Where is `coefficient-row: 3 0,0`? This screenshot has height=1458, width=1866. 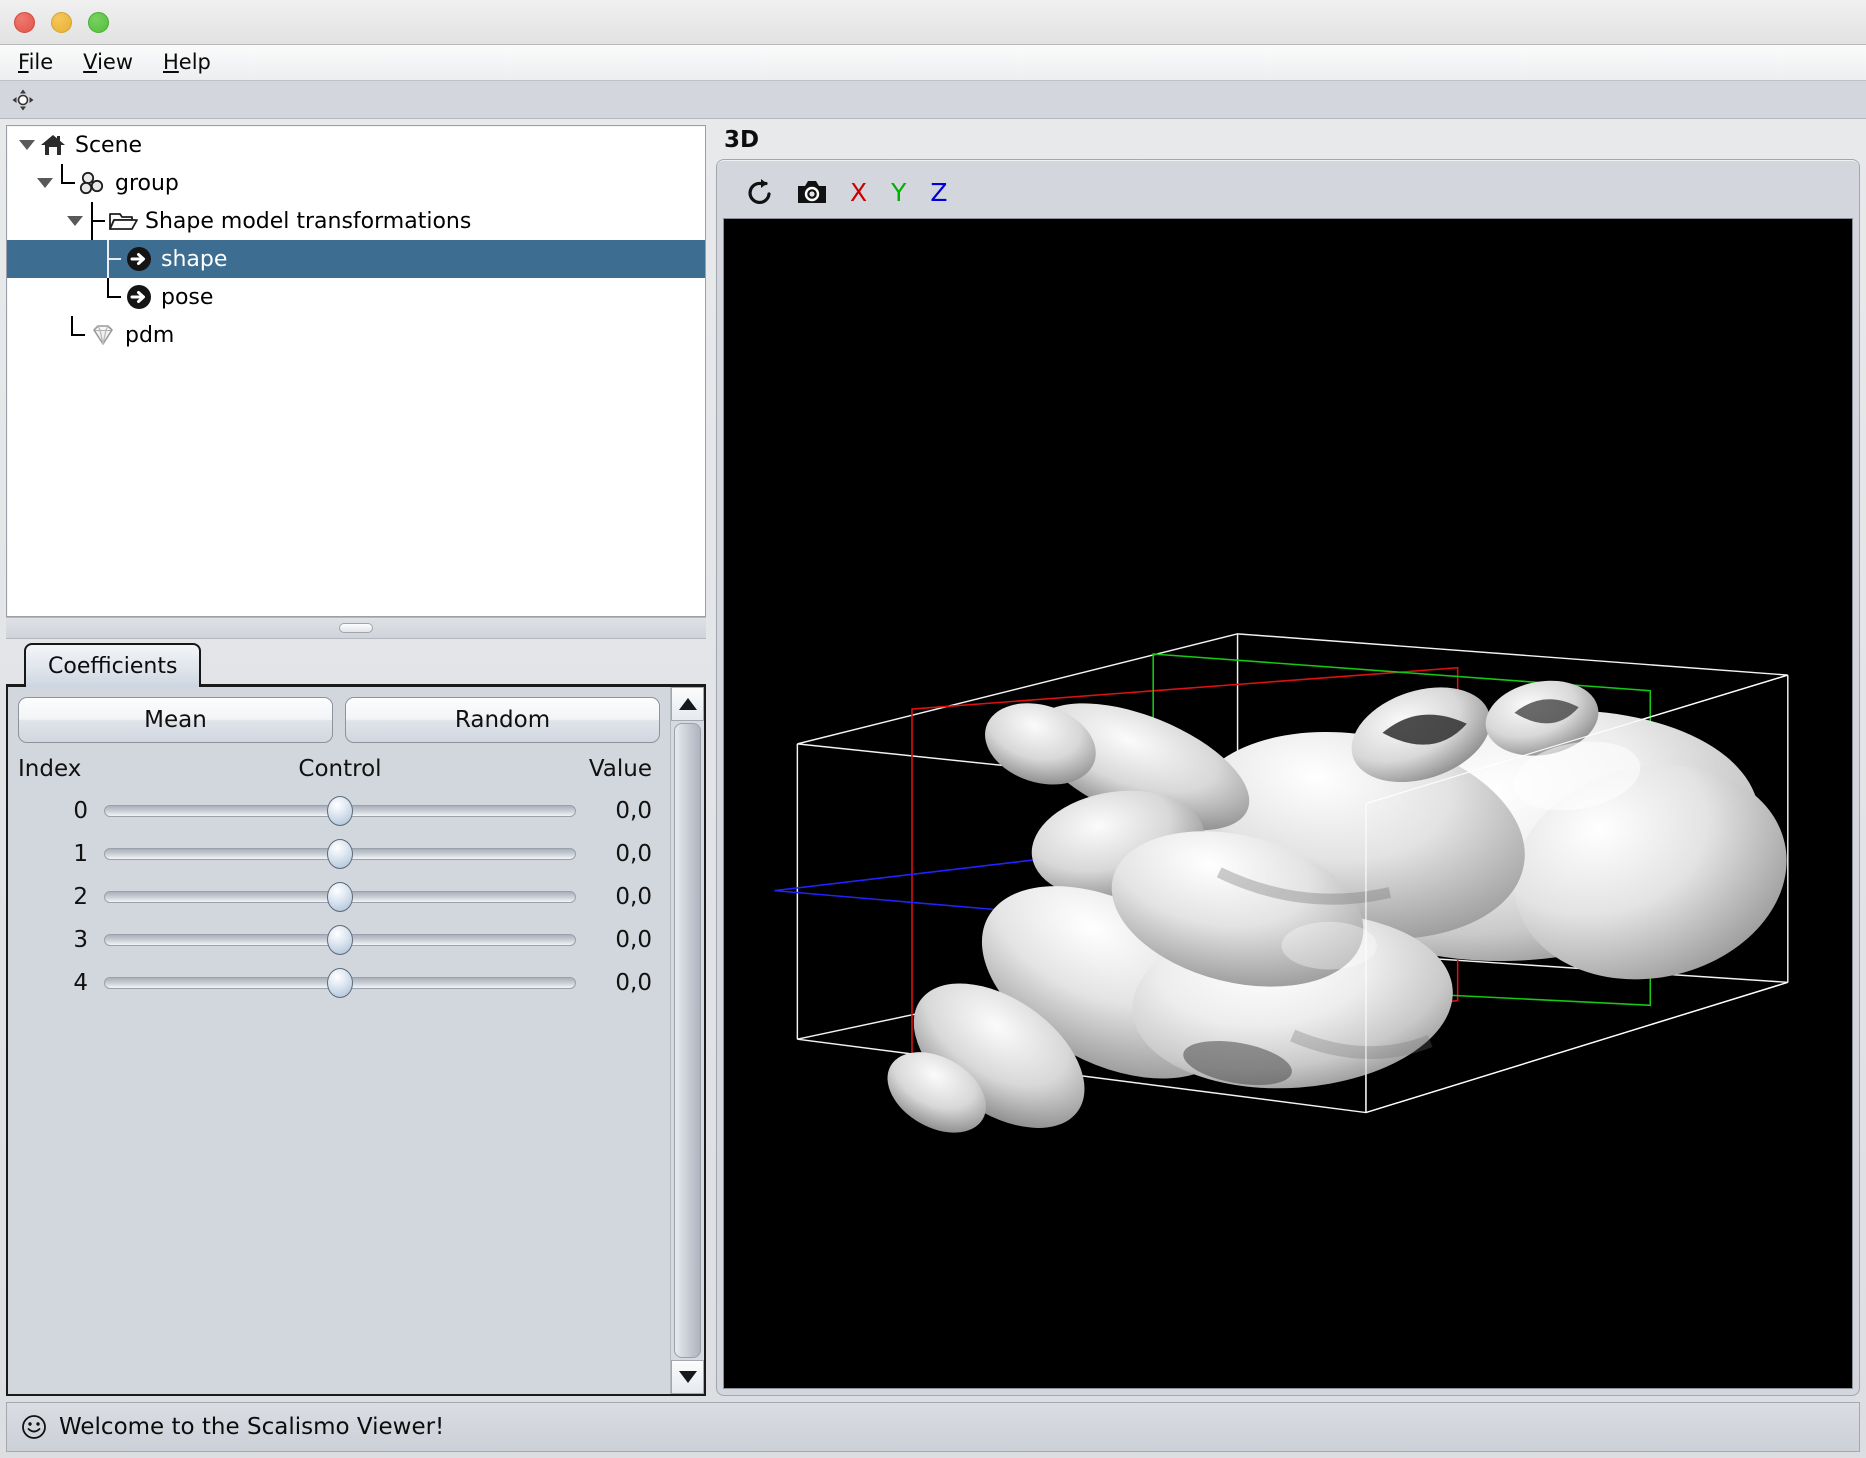 coefficient-row: 3 0,0 is located at coordinates (339, 939).